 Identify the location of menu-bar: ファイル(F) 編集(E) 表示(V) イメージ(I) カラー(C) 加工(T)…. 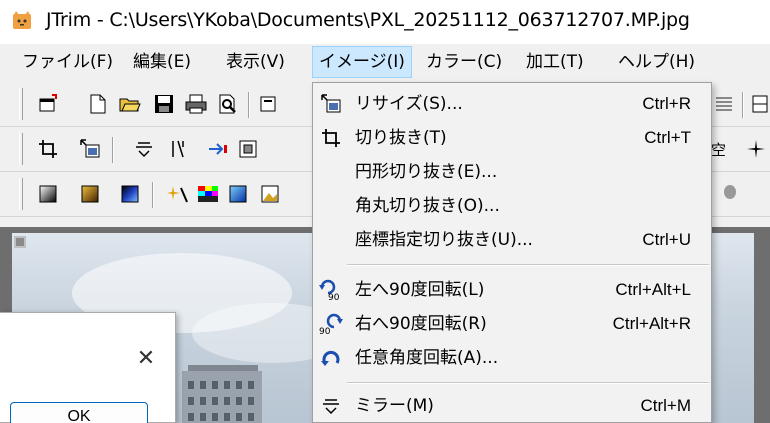
(385, 63).